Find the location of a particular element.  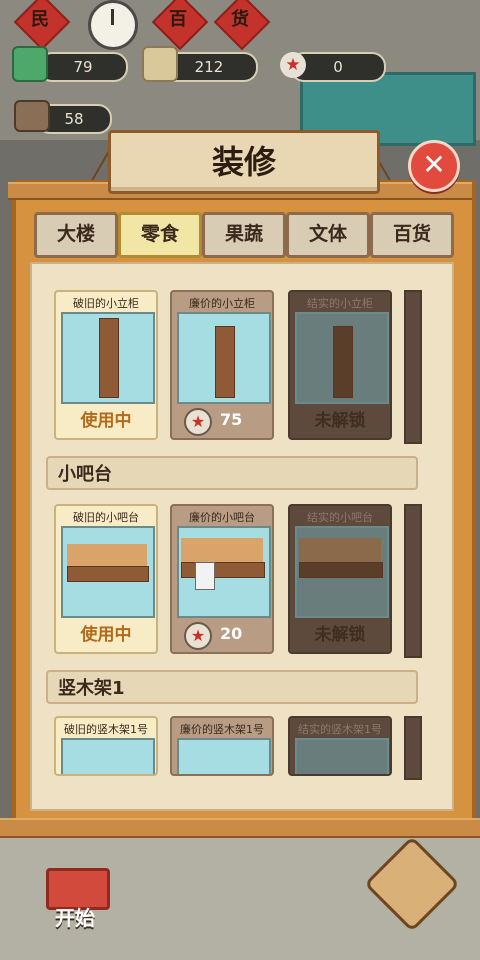

item-card: 廉价的小吧台 ★ 20 is located at coordinates (222, 579).